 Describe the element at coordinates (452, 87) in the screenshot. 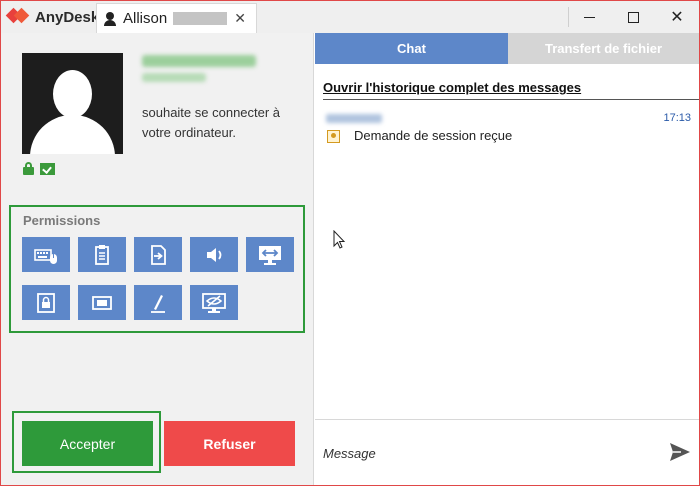

I see `history-link: Ouvrir l'historique complet des messages` at that location.